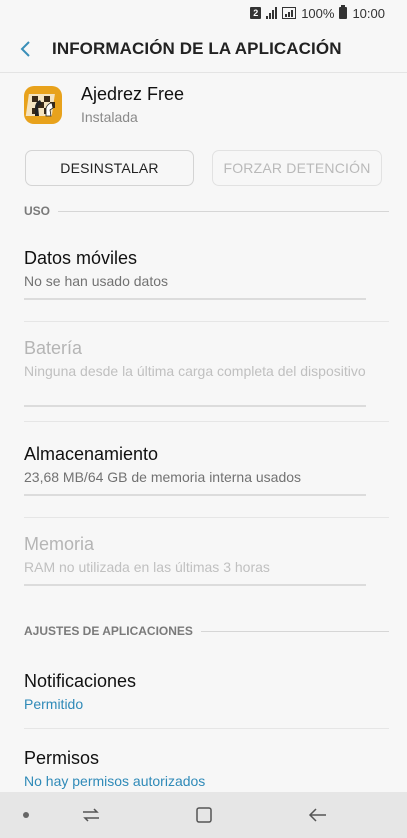  What do you see at coordinates (147, 567) in the screenshot?
I see `memory-summary: RAM no utilizada en las últimas 3 horas` at bounding box center [147, 567].